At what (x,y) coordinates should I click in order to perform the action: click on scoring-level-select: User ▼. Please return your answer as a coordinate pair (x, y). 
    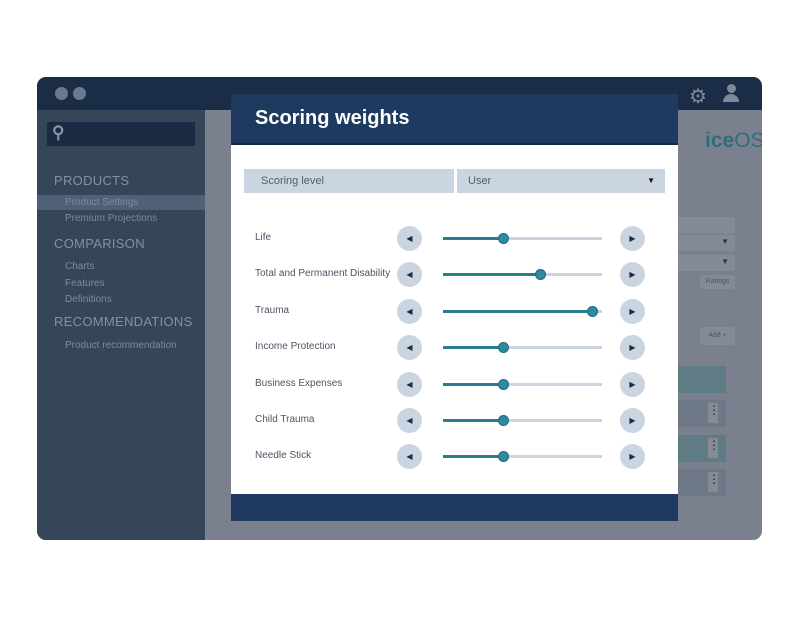
    Looking at the image, I should click on (561, 181).